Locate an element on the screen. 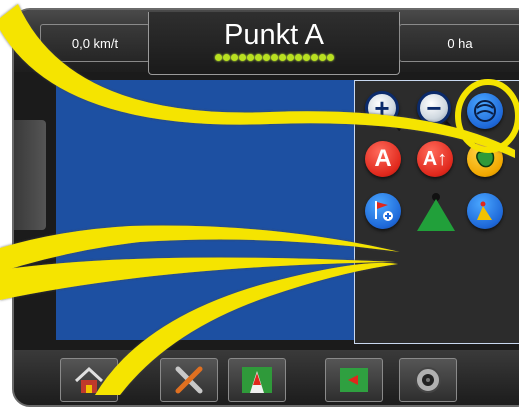 This screenshot has height=407, width=519. perspective-view-icon is located at coordinates (485, 211).